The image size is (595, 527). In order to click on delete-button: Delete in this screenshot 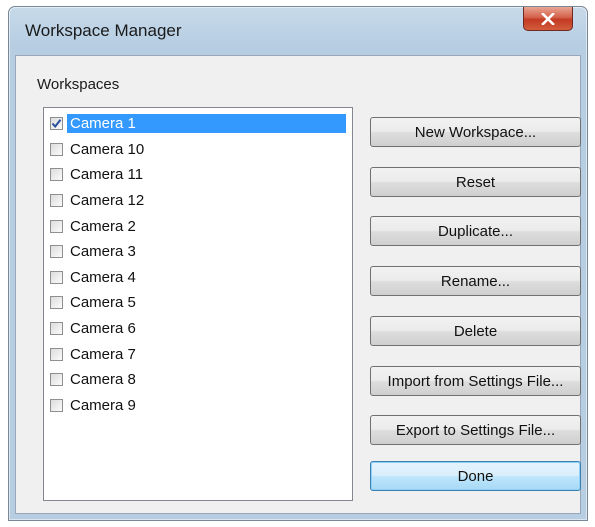, I will do `click(475, 331)`.